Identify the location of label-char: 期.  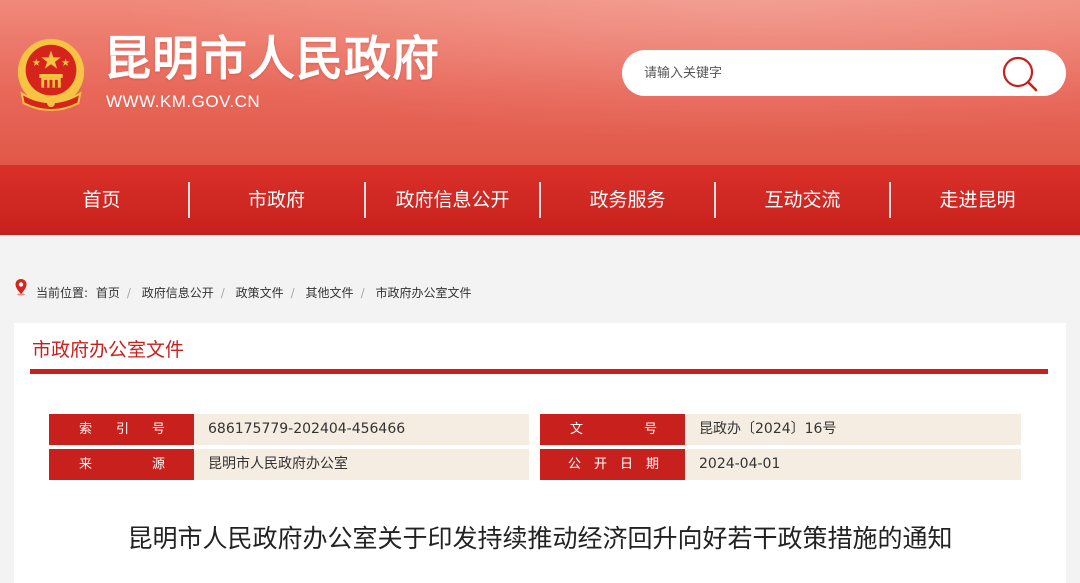
(653, 464).